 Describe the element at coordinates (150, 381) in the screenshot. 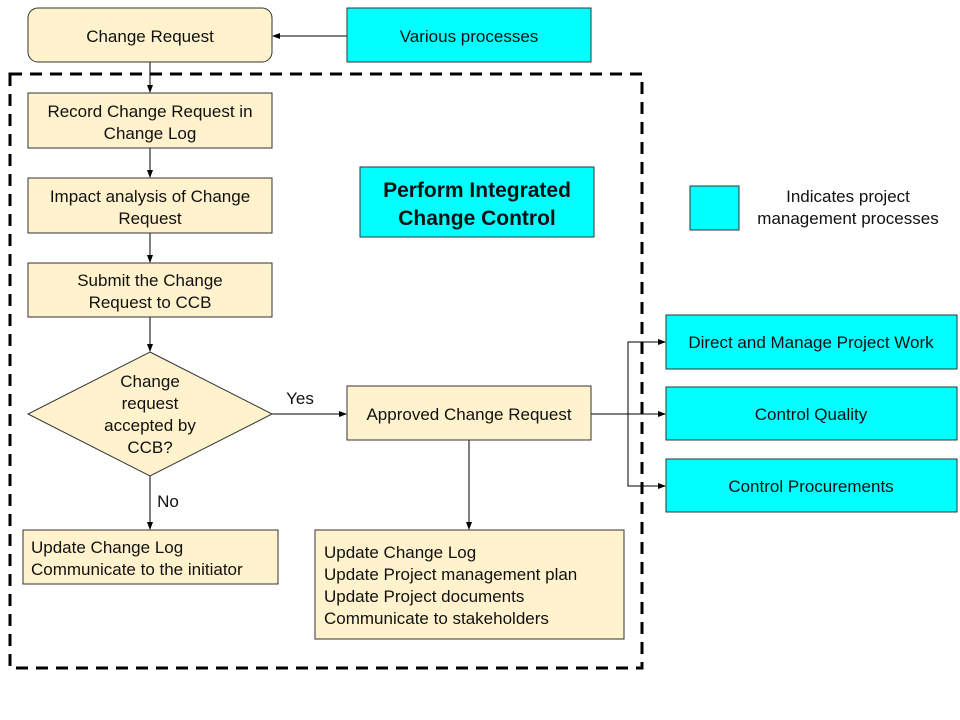

I see `node-label: Change` at that location.